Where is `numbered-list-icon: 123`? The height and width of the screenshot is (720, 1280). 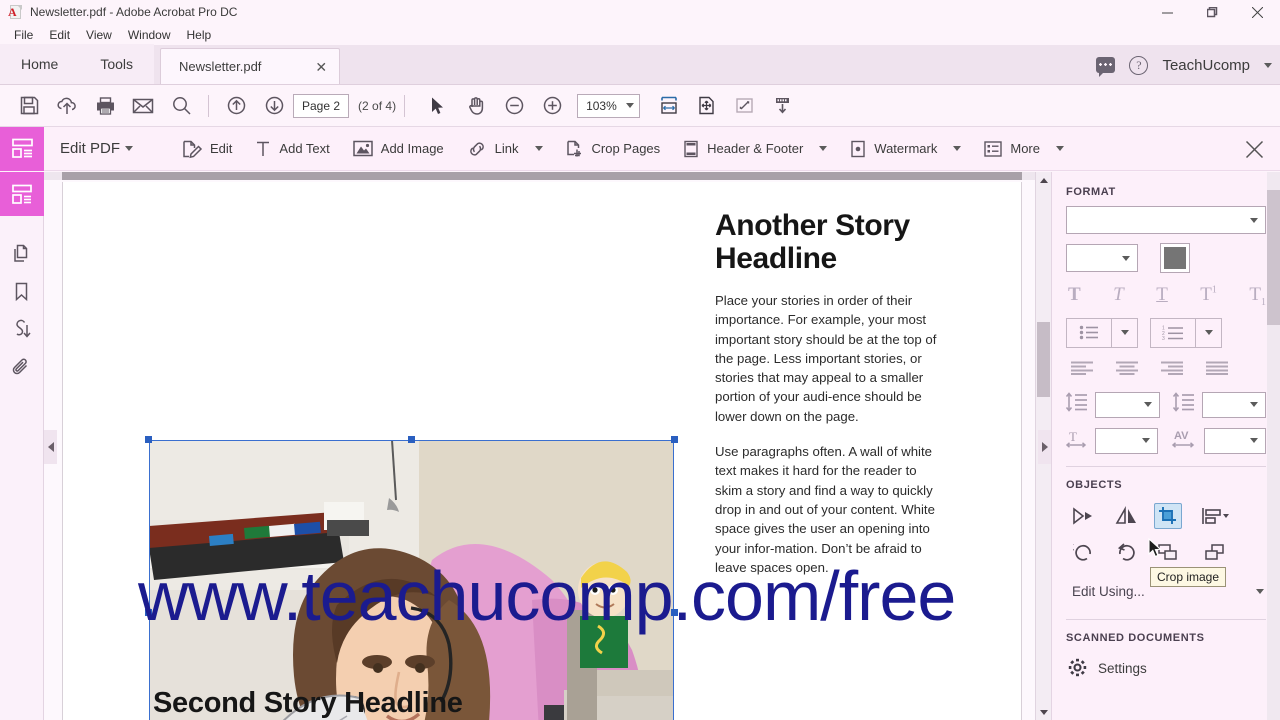 numbered-list-icon: 123 is located at coordinates (1173, 333).